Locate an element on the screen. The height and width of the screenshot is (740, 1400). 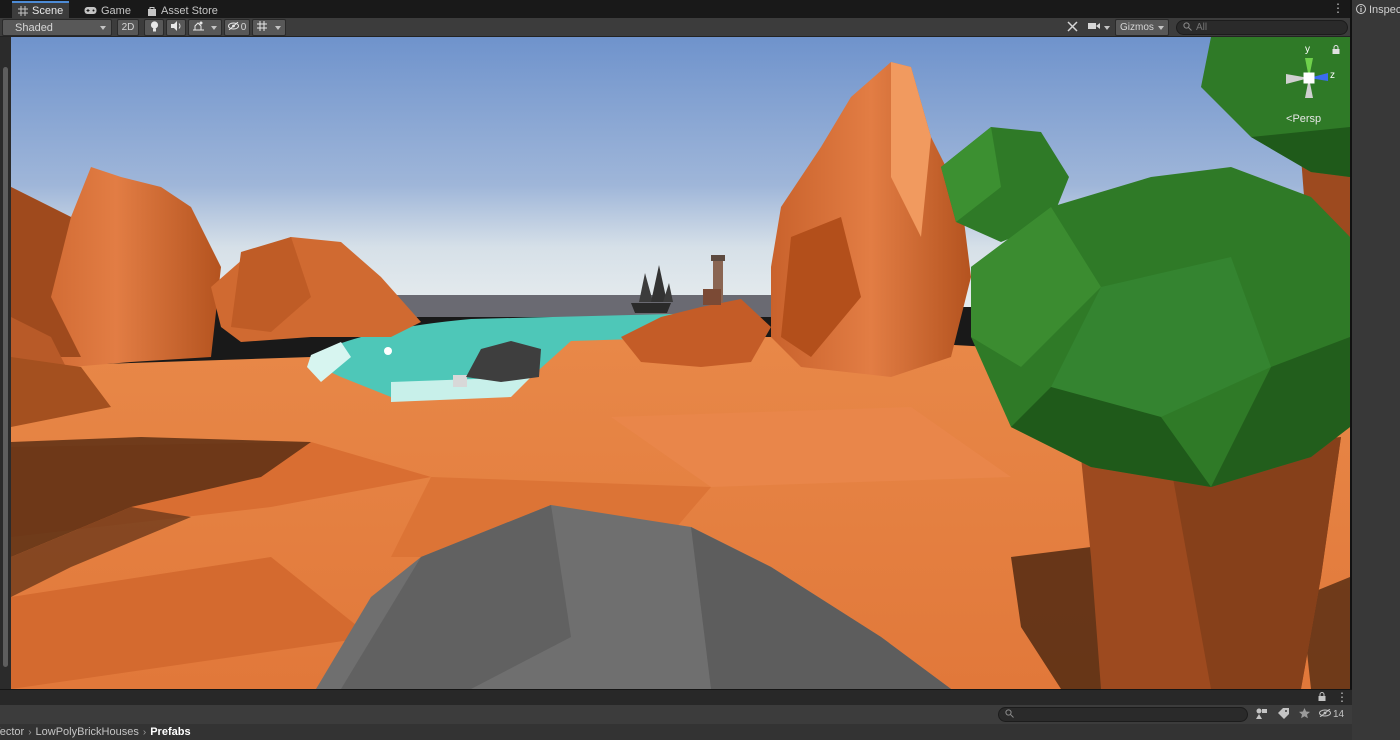
projection-toggle: <Persp is located at coordinates (1303, 119).